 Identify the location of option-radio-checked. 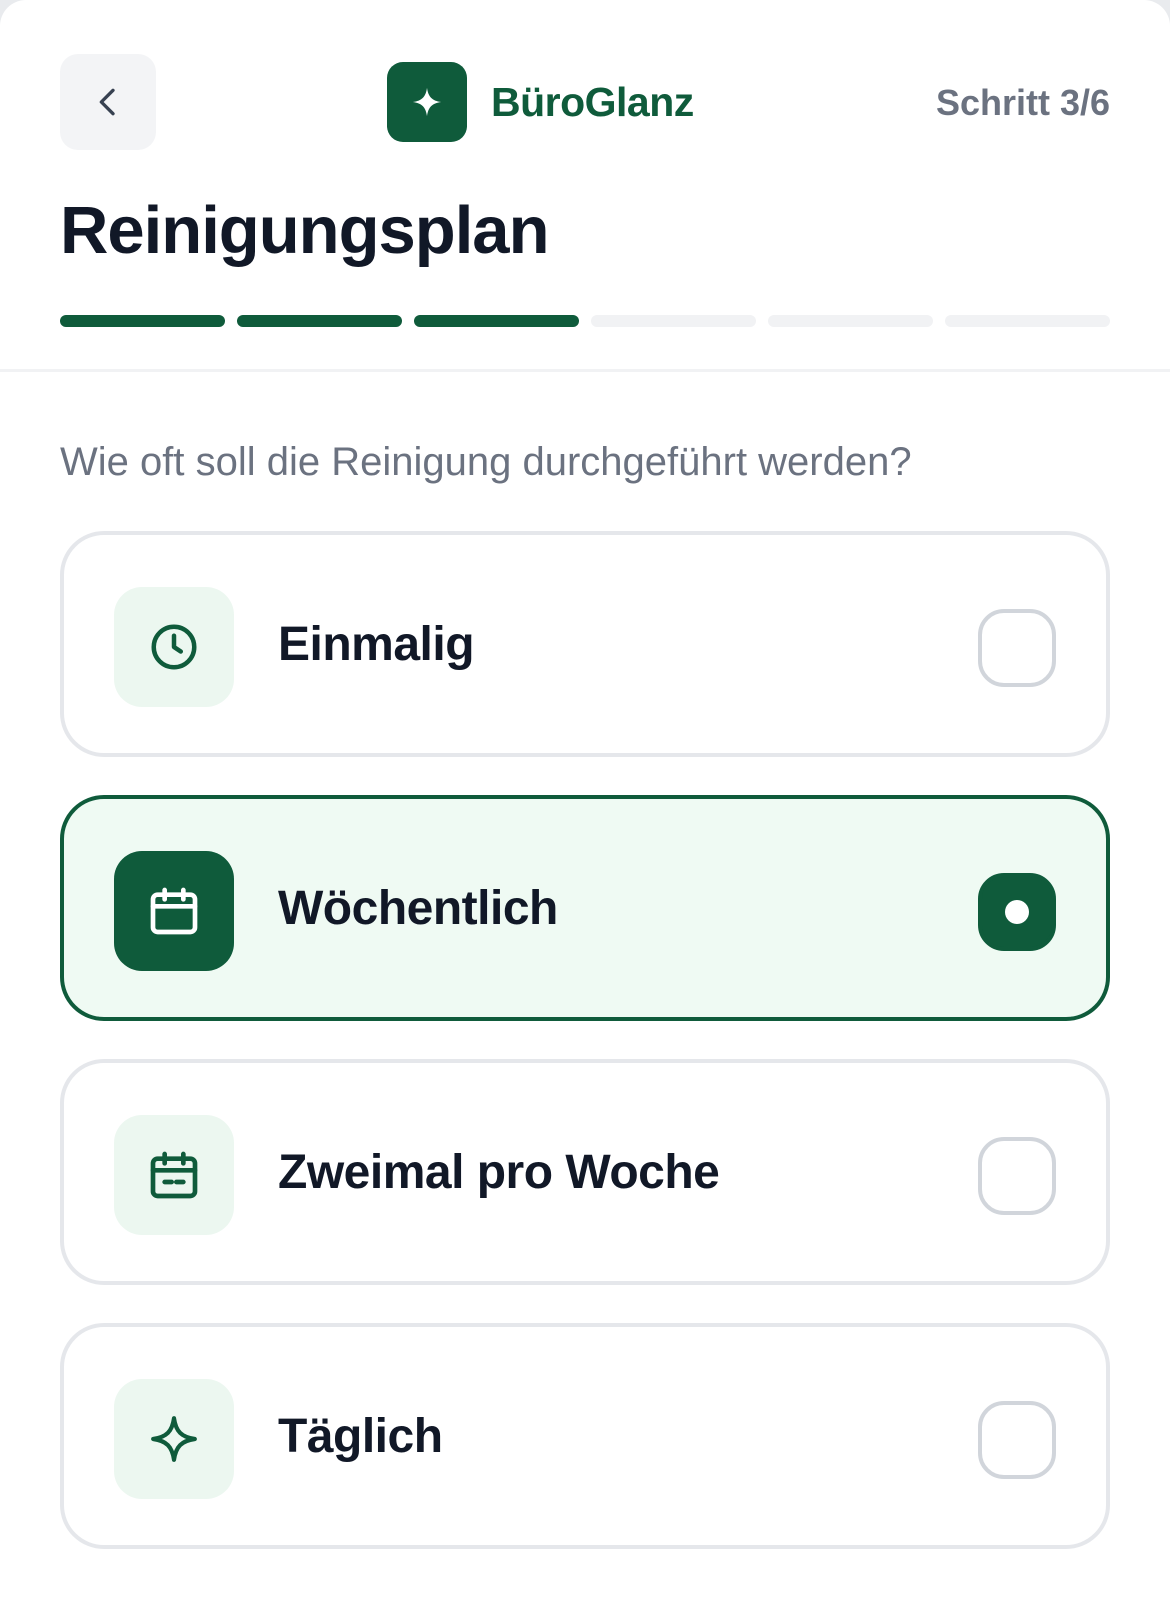
(1017, 912).